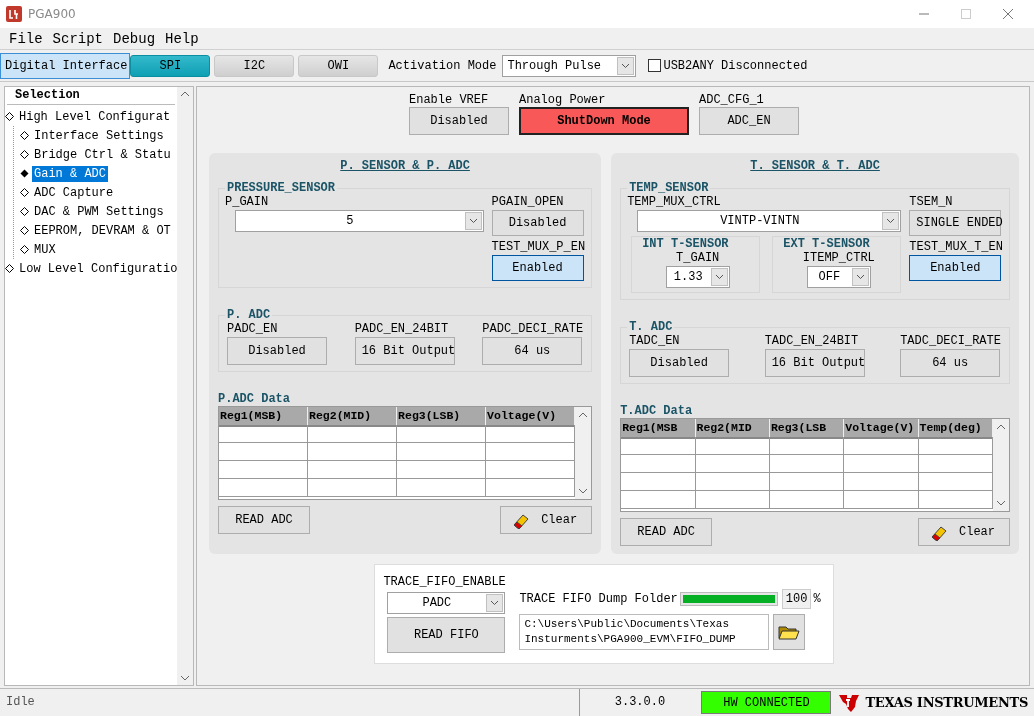 The height and width of the screenshot is (716, 1034). What do you see at coordinates (644, 632) in the screenshot?
I see `folder-path-field: C:\Users\Public\Documents\Texas Insturments\PGA900_EVM\FIFO_DUMP` at bounding box center [644, 632].